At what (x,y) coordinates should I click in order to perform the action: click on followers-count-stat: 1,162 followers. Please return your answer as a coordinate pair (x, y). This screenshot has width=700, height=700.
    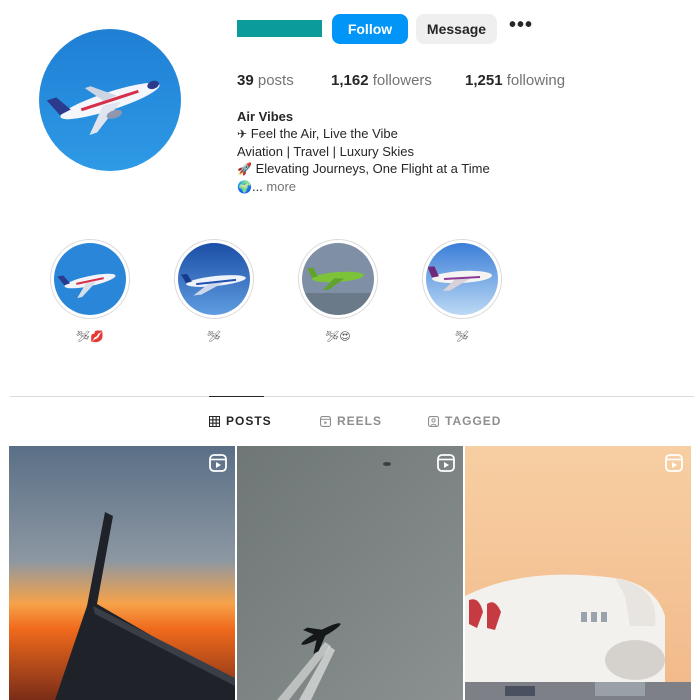
    Looking at the image, I should click on (381, 80).